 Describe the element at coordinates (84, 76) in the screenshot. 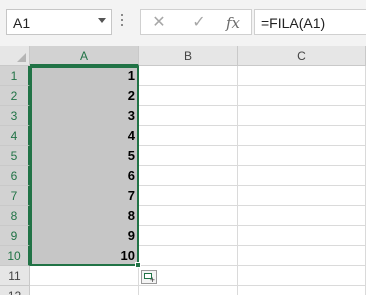

I see `cell-a1: 1` at that location.